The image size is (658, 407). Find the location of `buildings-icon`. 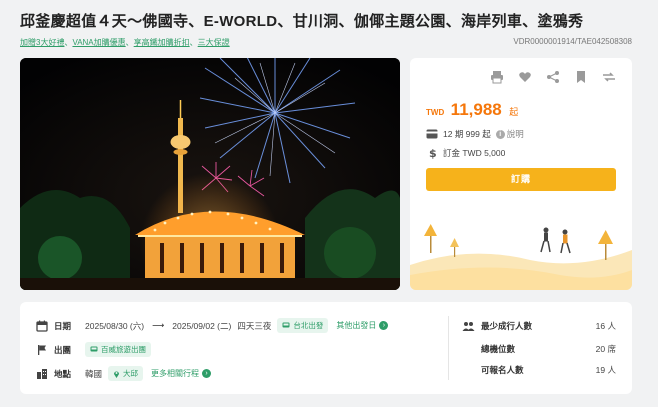

buildings-icon is located at coordinates (42, 373).